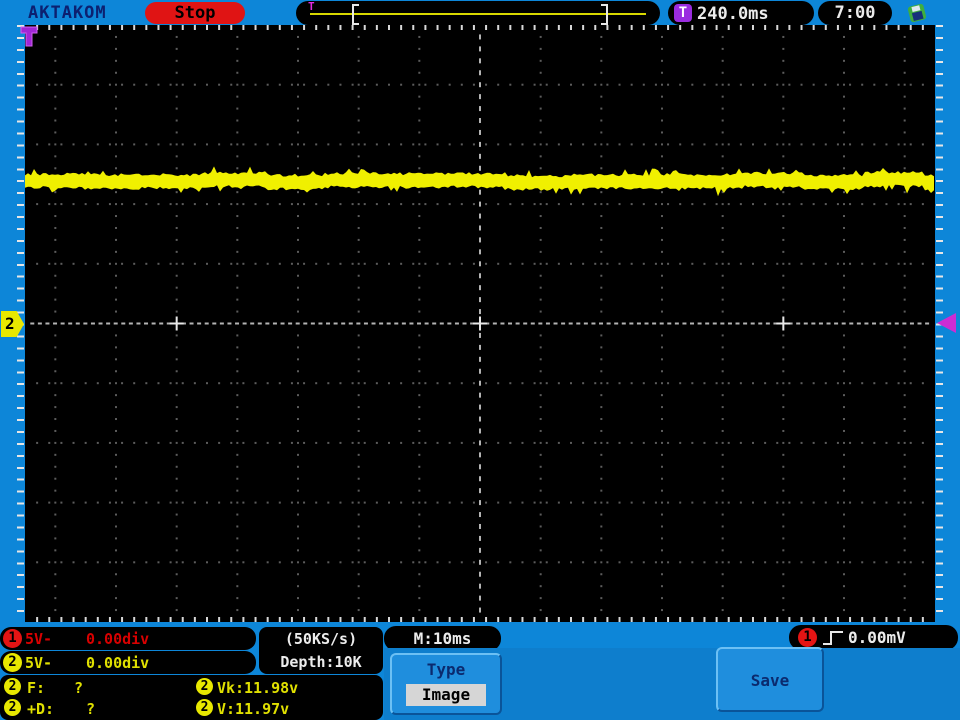 The height and width of the screenshot is (720, 960). Describe the element at coordinates (118, 663) in the screenshot. I see `ch2-offset: 0.00div` at that location.